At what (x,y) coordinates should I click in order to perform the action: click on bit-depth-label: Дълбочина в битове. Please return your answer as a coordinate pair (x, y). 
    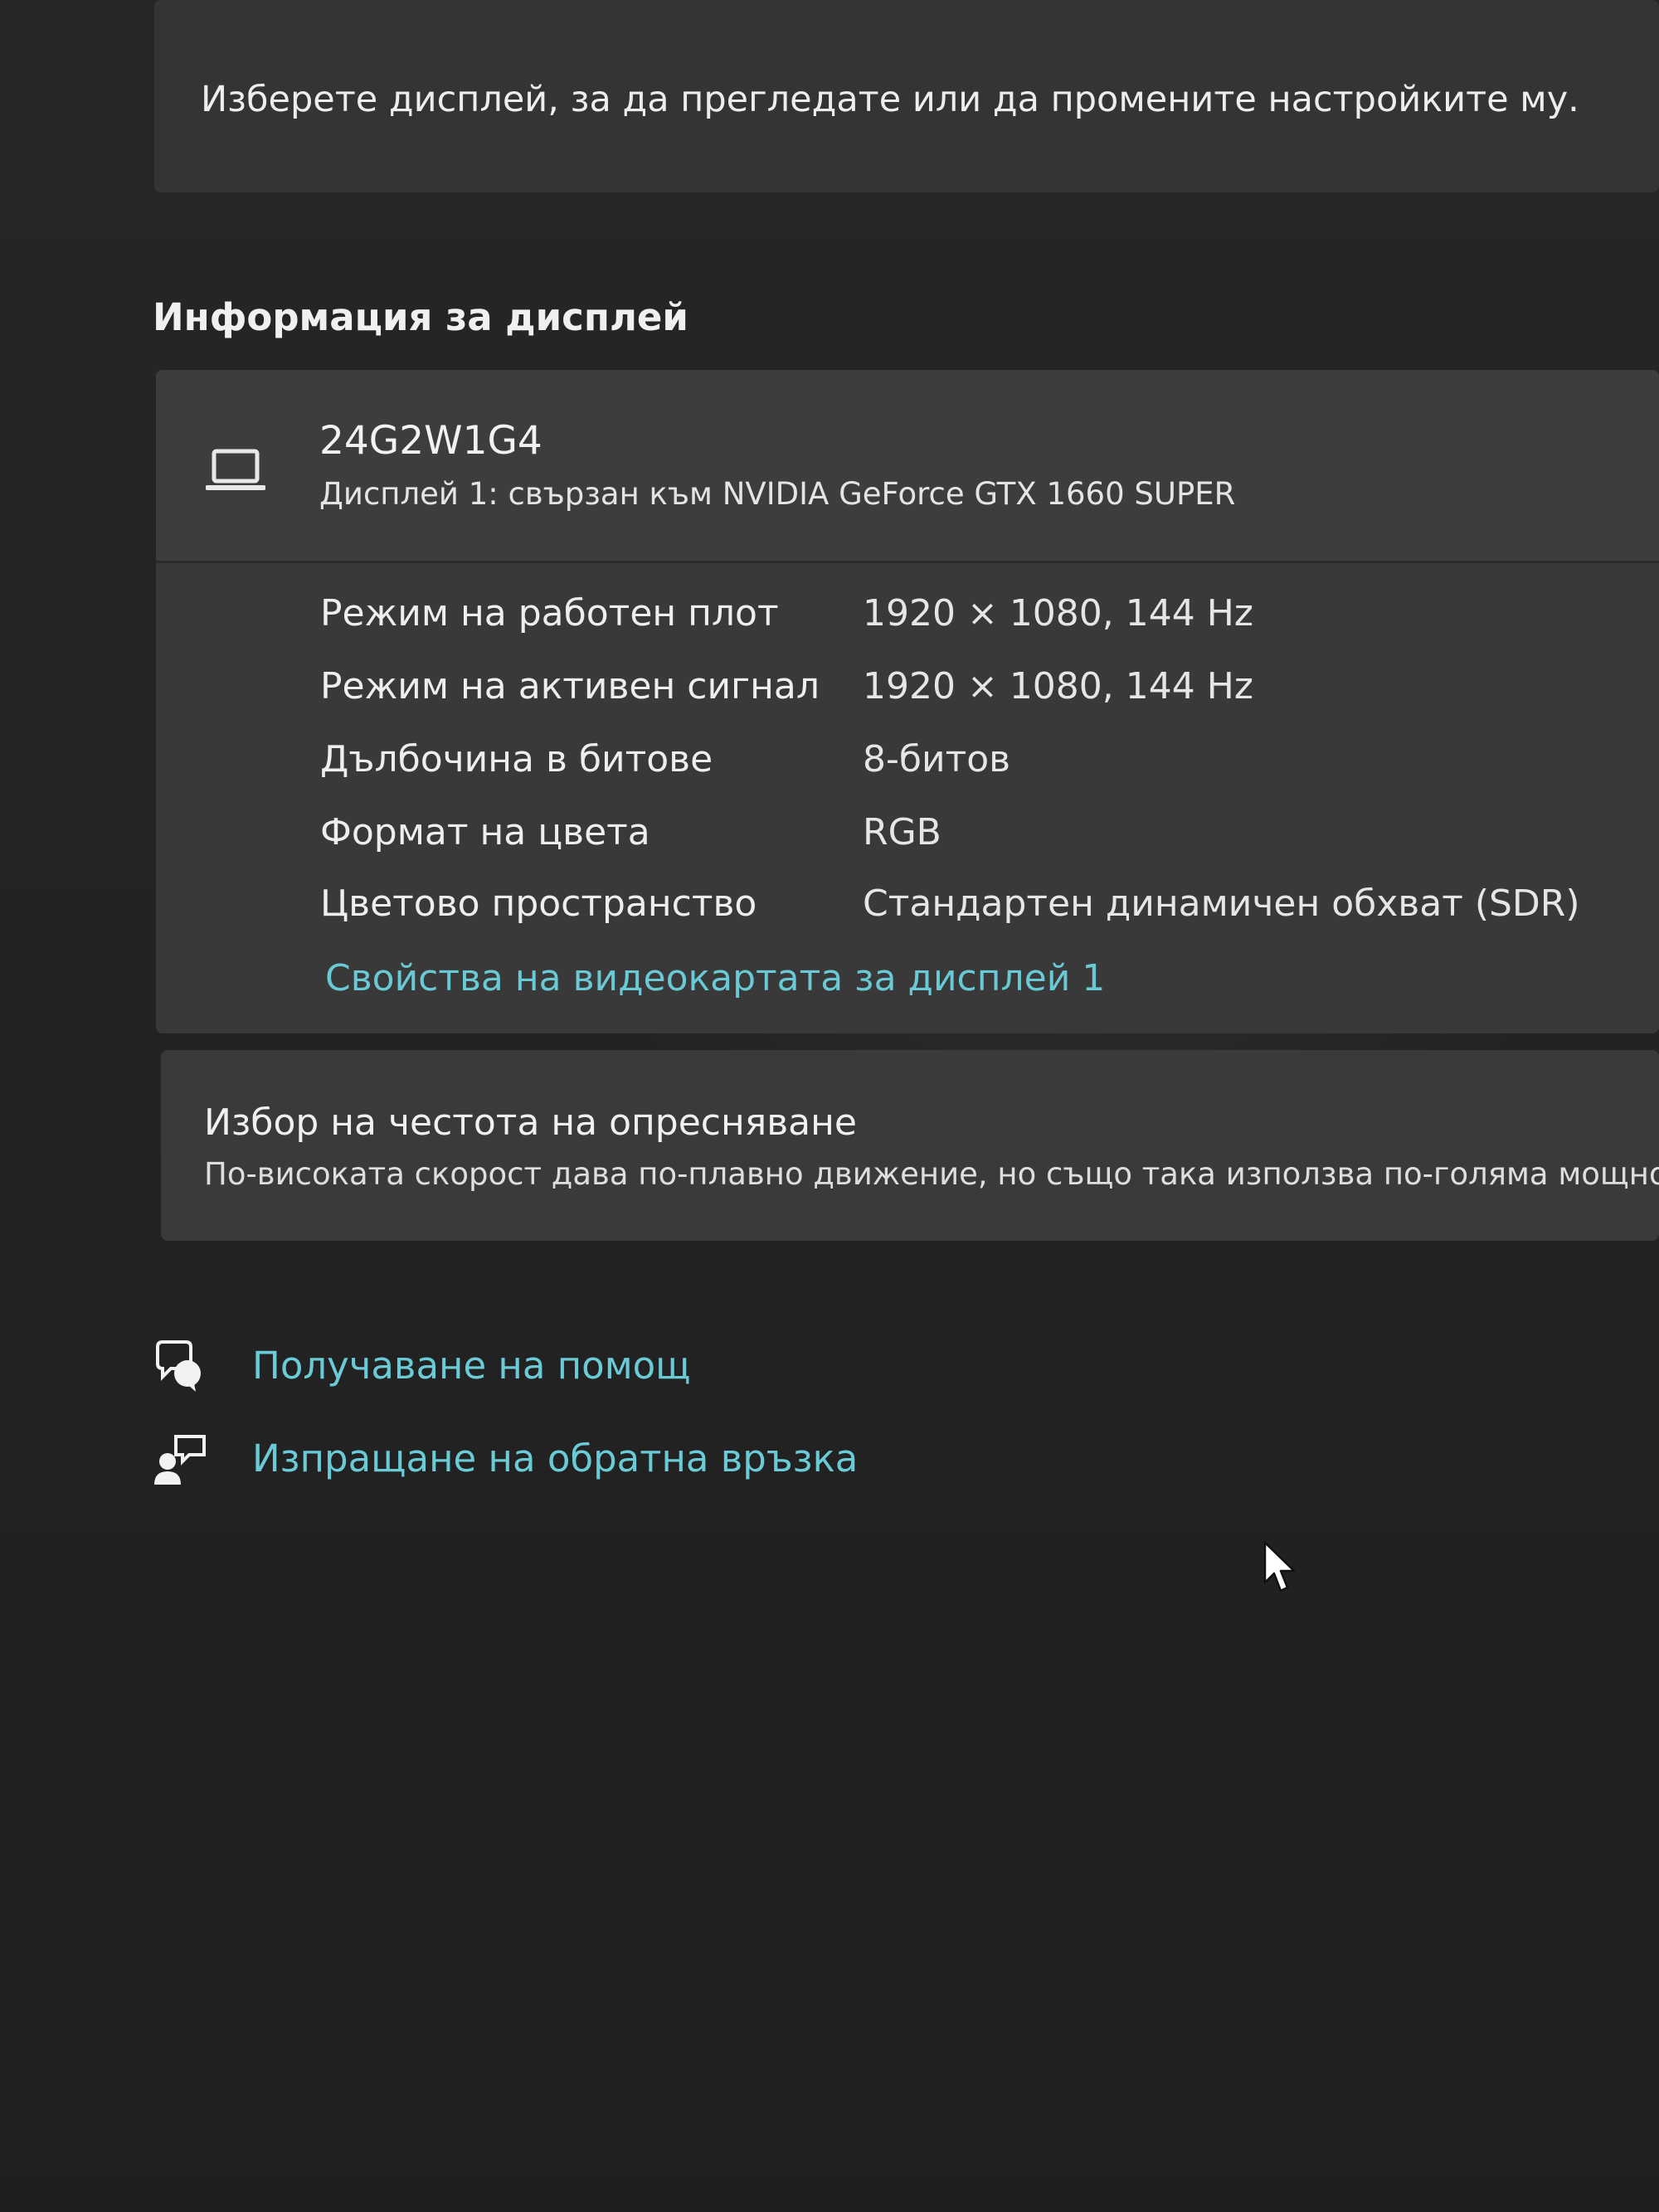
    Looking at the image, I should click on (516, 759).